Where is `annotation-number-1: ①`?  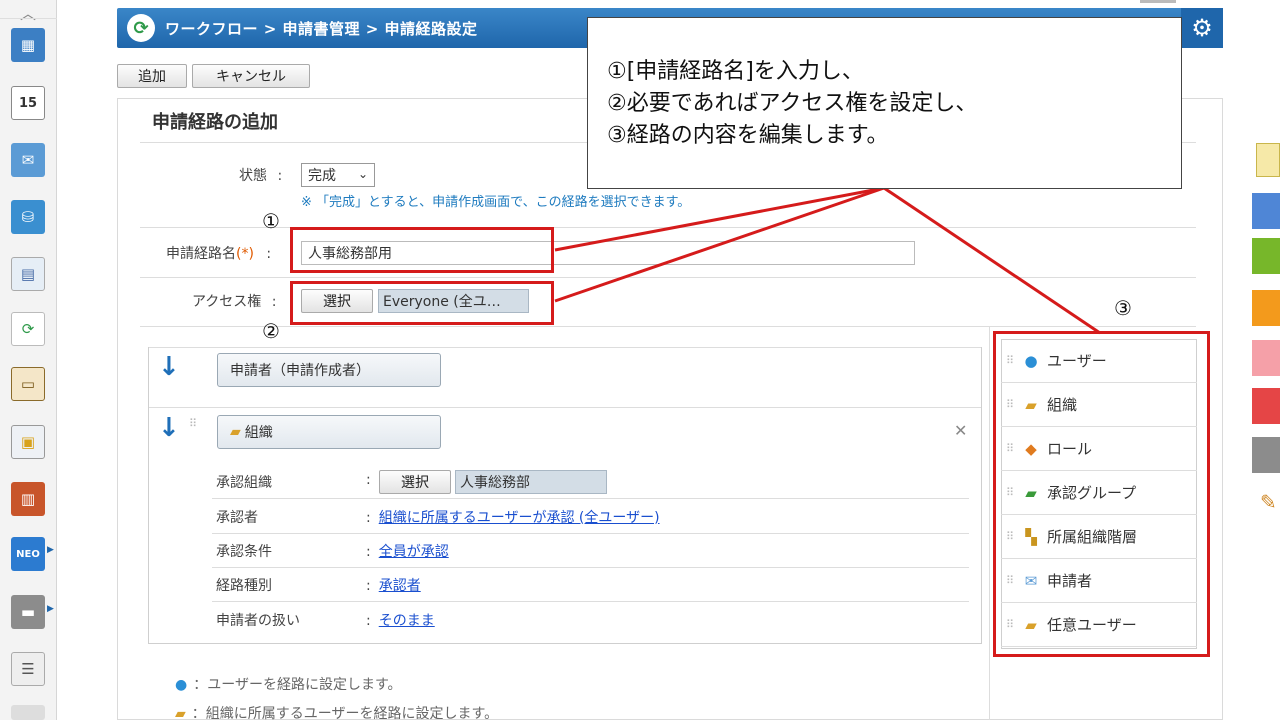
annotation-number-1: ① is located at coordinates (271, 221).